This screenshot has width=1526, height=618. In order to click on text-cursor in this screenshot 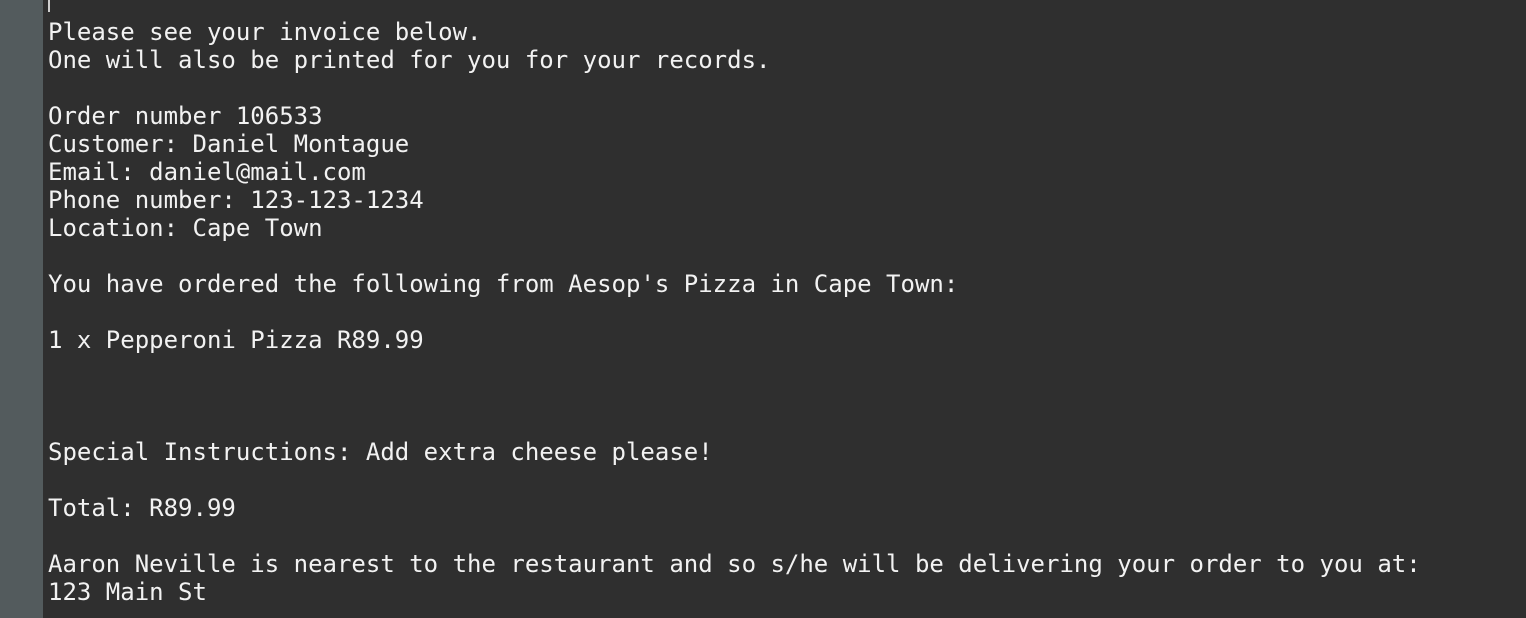, I will do `click(49, 6)`.